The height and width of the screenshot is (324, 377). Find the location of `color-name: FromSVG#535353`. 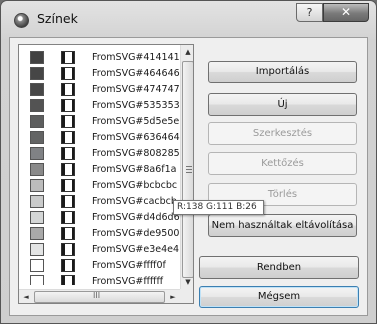

color-name: FromSVG#535353 is located at coordinates (136, 105).